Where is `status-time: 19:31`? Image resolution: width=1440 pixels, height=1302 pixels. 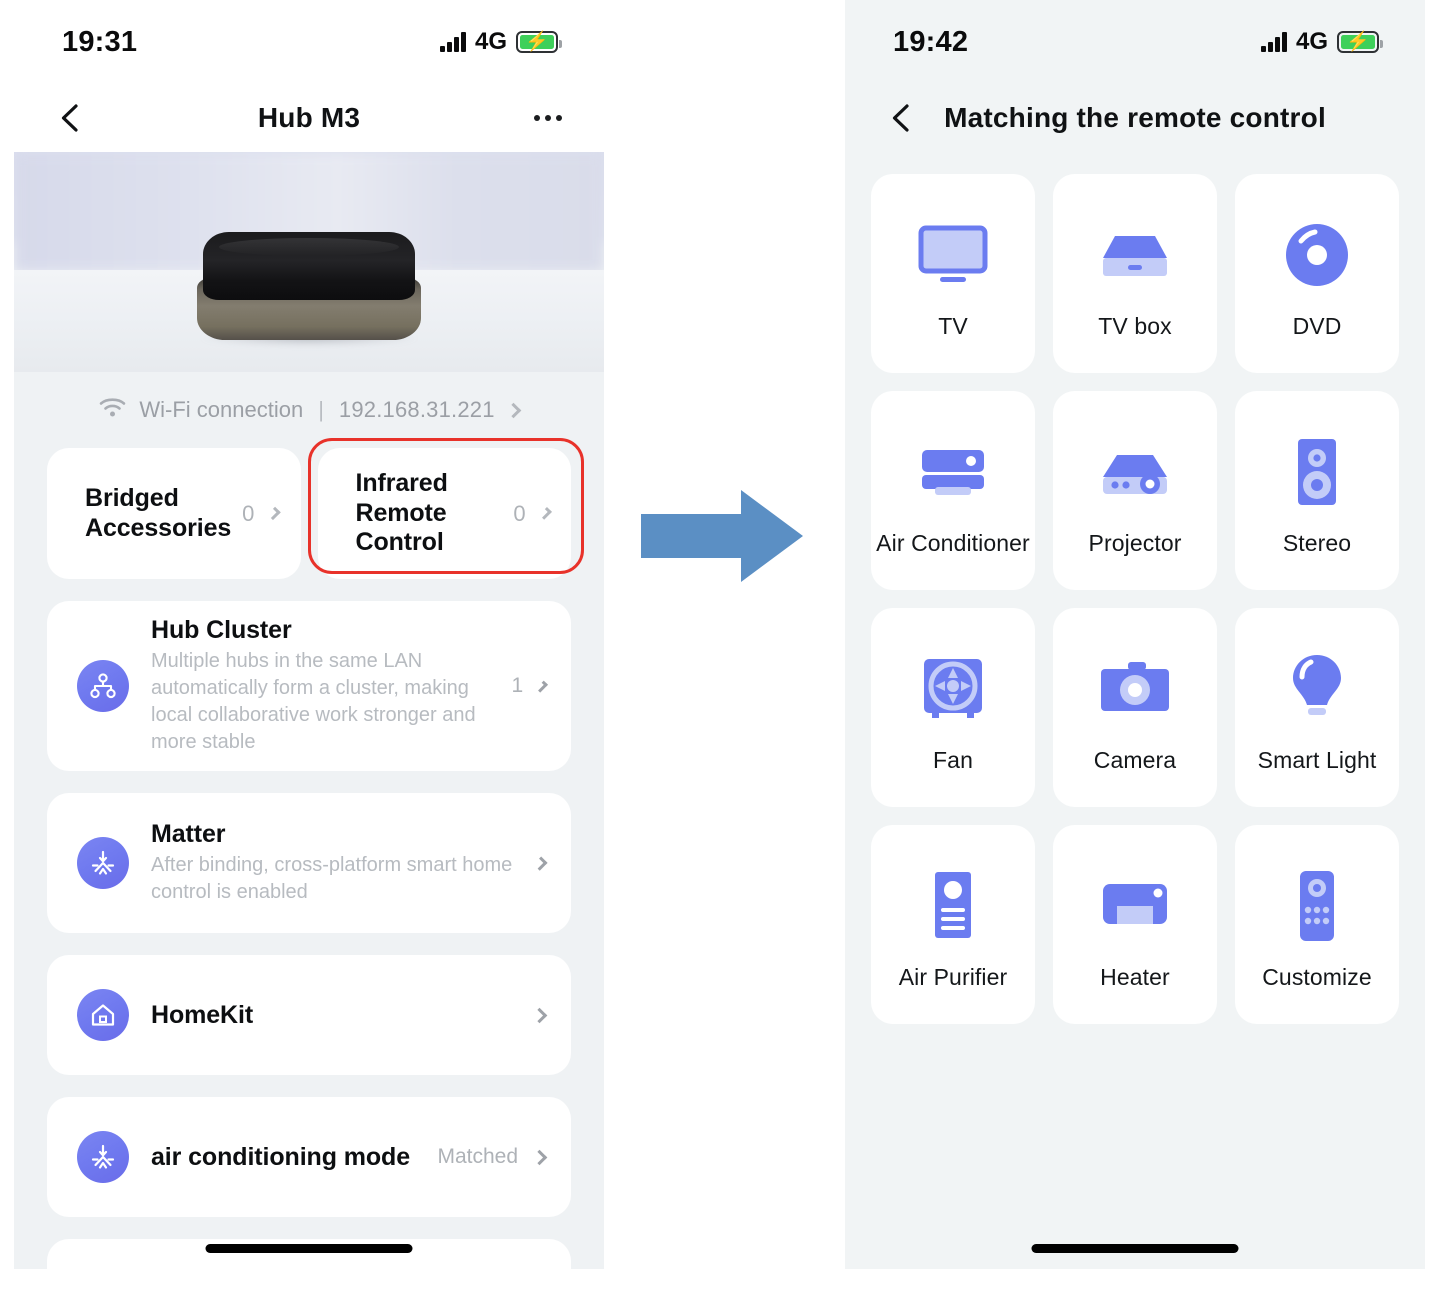 status-time: 19:31 is located at coordinates (100, 41).